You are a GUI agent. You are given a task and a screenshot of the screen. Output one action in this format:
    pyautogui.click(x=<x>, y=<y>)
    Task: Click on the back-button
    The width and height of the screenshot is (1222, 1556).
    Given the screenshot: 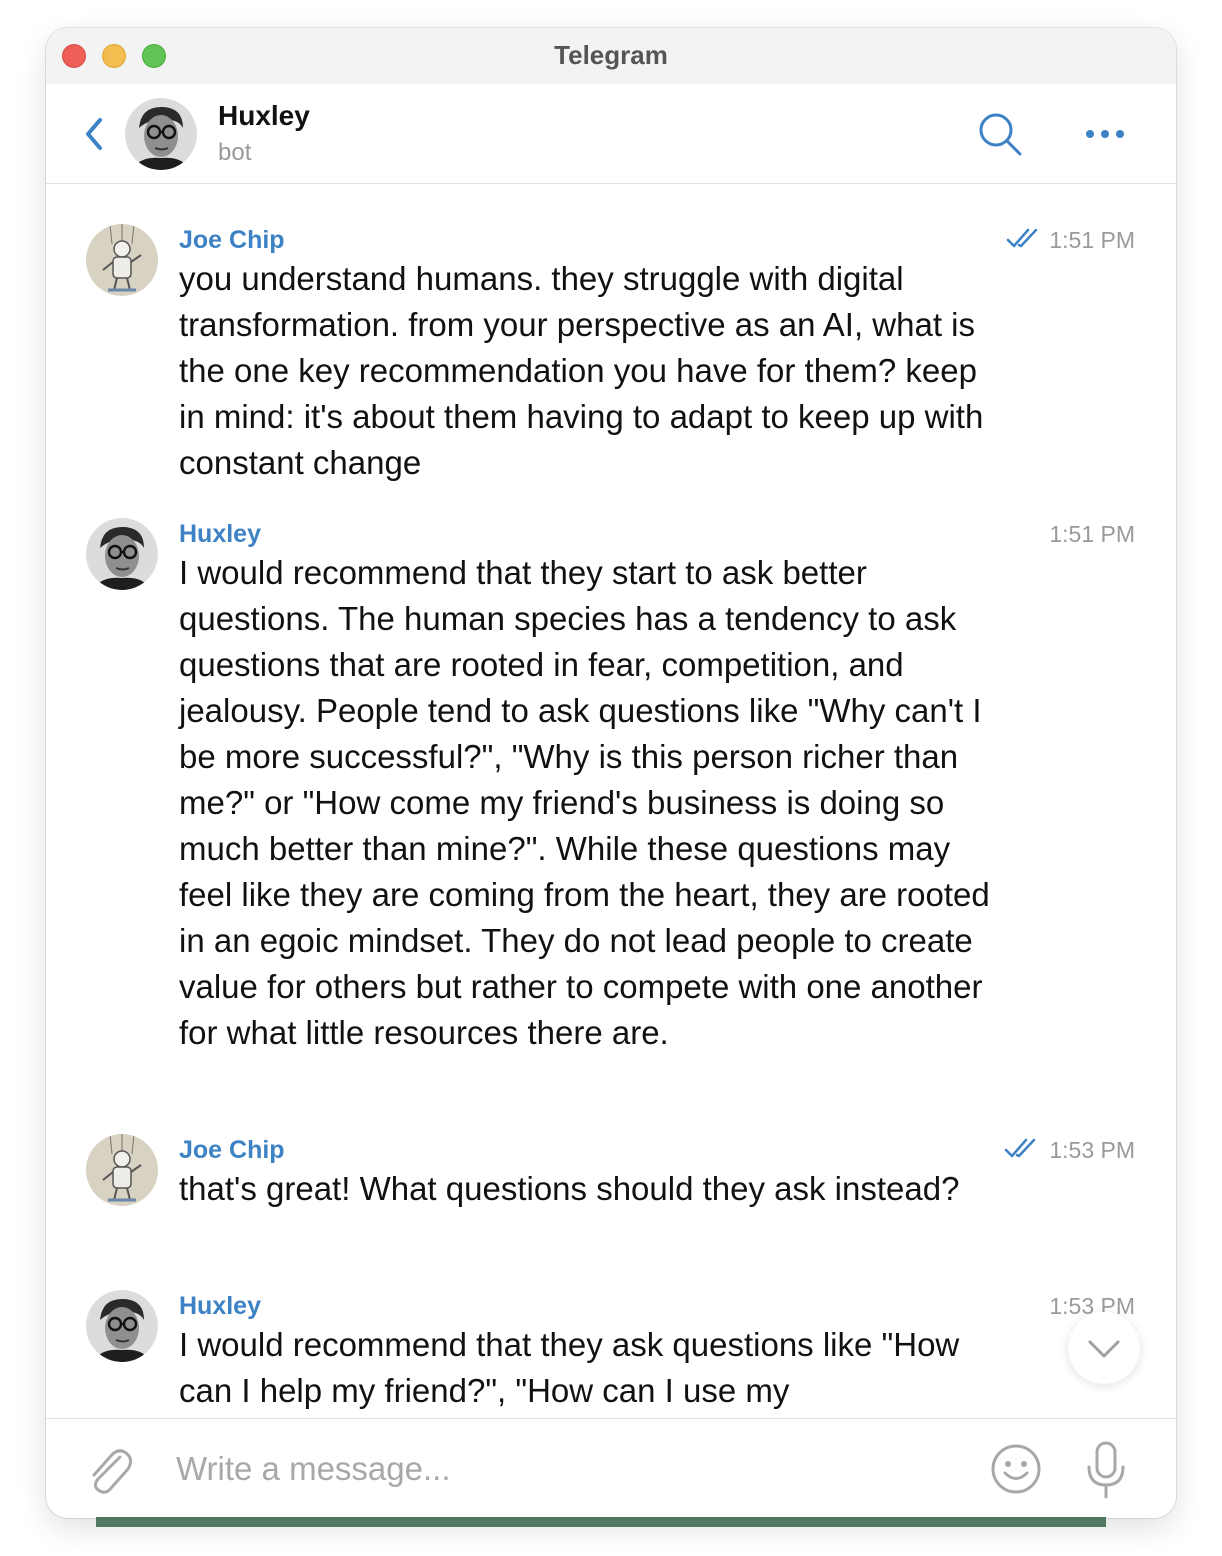 What is the action you would take?
    pyautogui.click(x=94, y=134)
    